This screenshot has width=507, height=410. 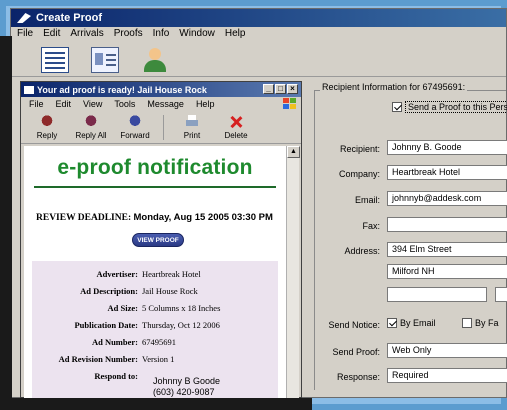 I want to click on list-icon, so click(x=55, y=59).